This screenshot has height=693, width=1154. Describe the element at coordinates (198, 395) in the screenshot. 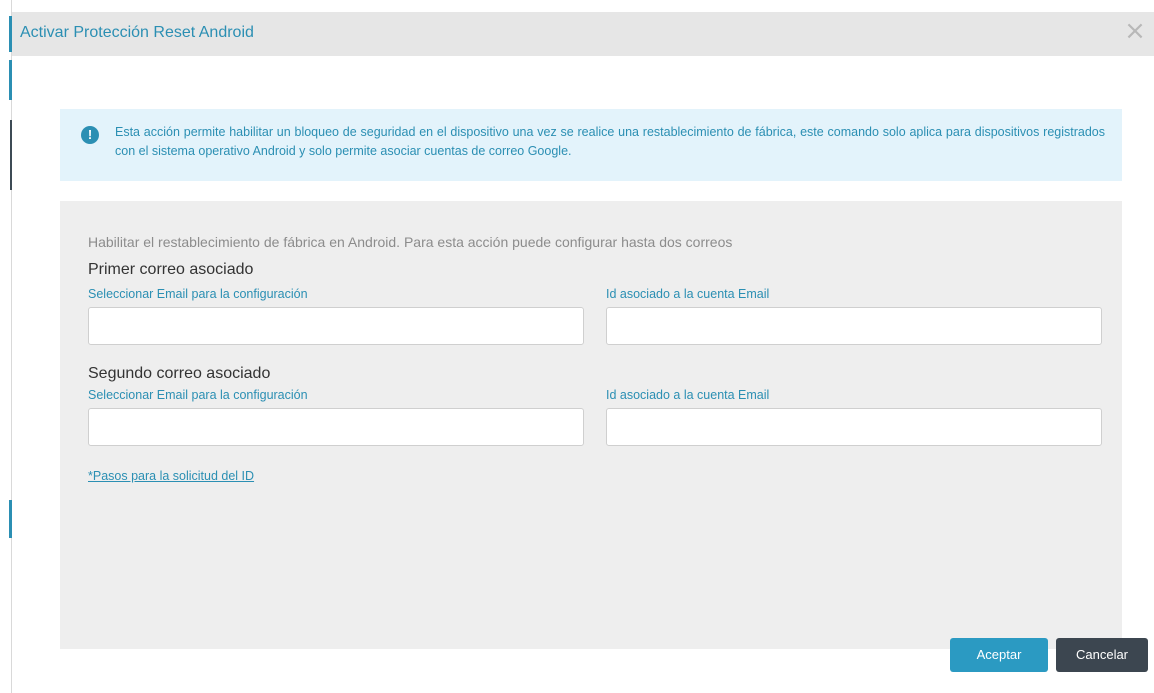

I see `second-email-select-label: Seleccionar Email para la configuración` at that location.